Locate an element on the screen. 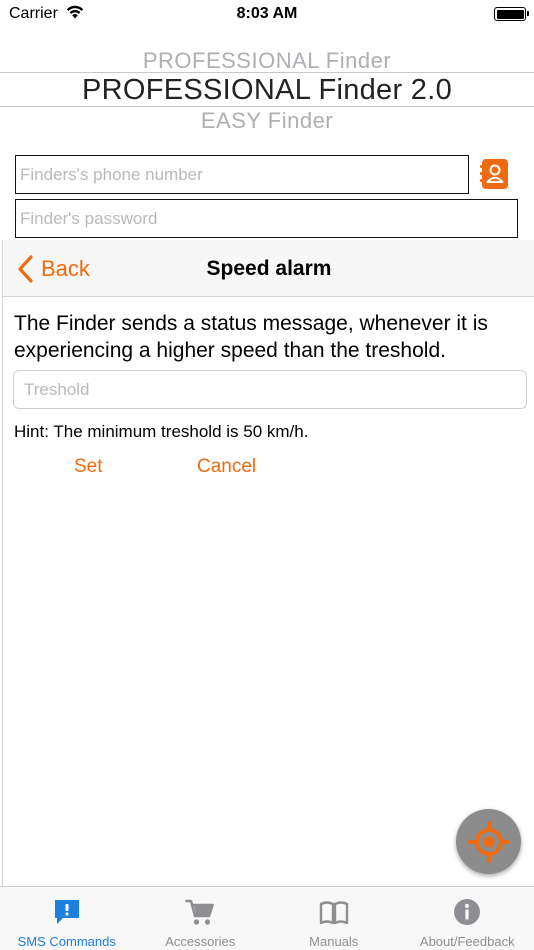 Image resolution: width=534 pixels, height=950 pixels. tab-manuals: Manuals is located at coordinates (334, 918).